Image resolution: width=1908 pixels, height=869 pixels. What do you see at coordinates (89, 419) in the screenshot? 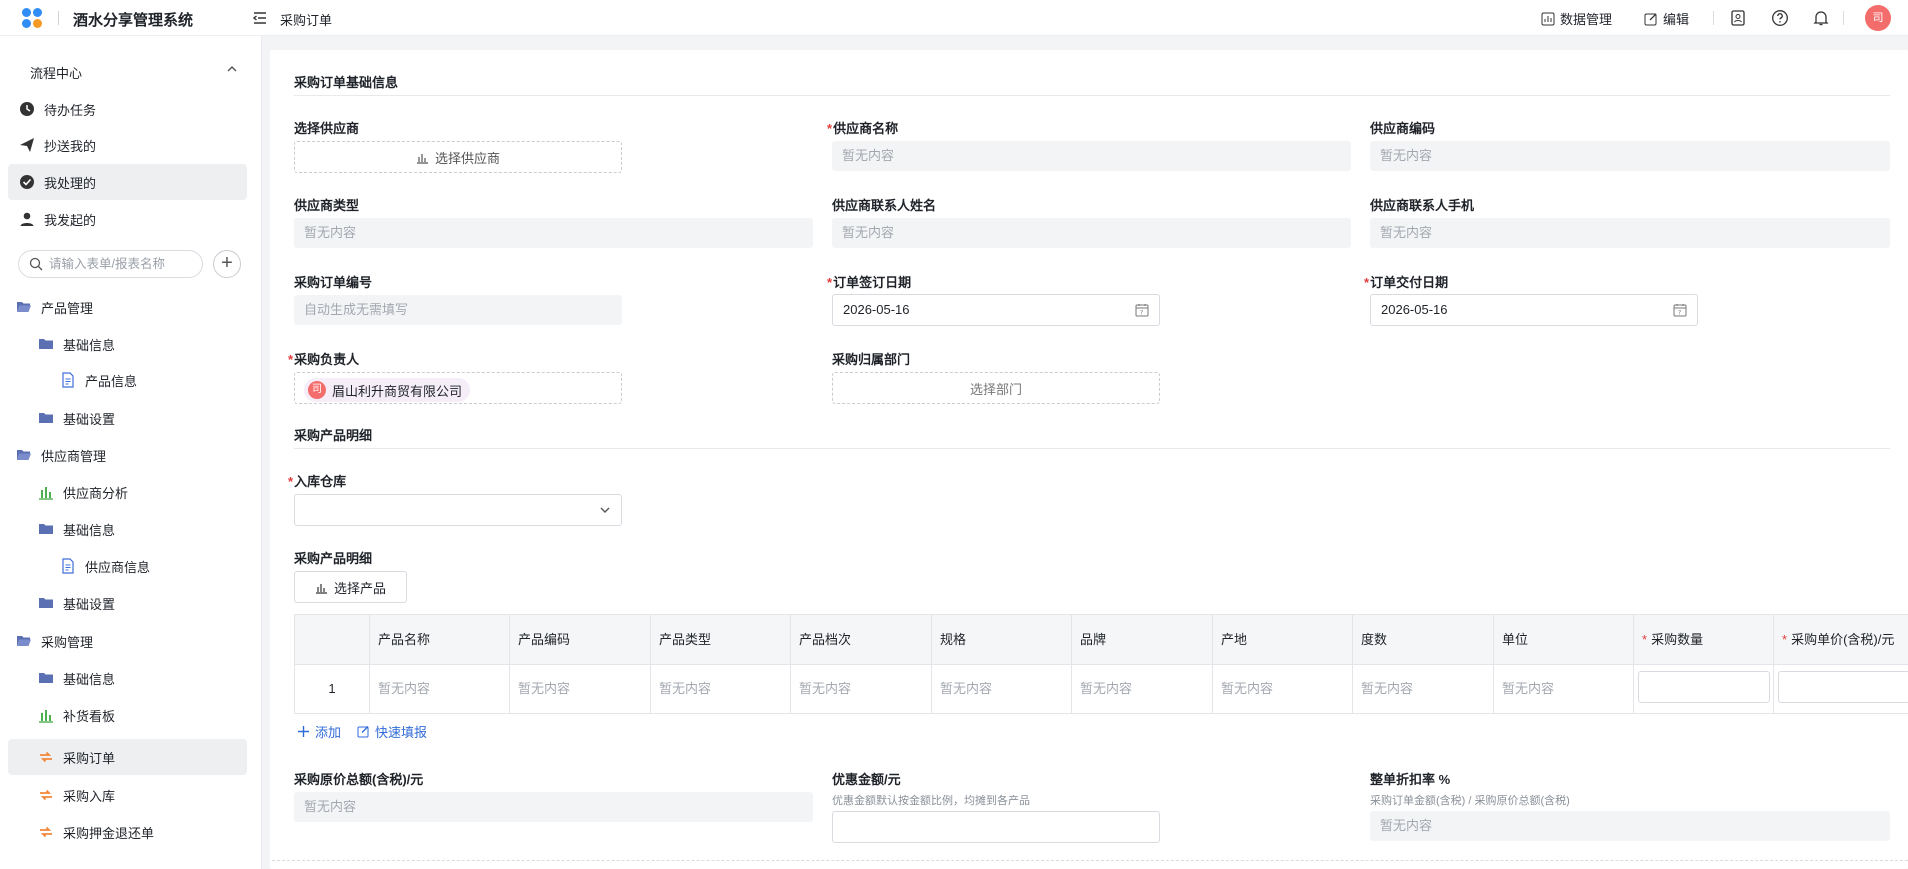
I see `sidebar-item-label: 基础设置` at bounding box center [89, 419].